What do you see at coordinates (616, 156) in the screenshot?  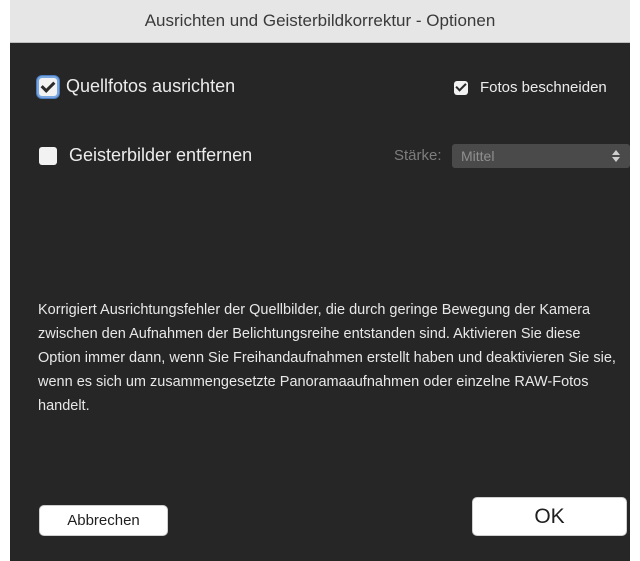 I see `chevron-up-down-icon` at bounding box center [616, 156].